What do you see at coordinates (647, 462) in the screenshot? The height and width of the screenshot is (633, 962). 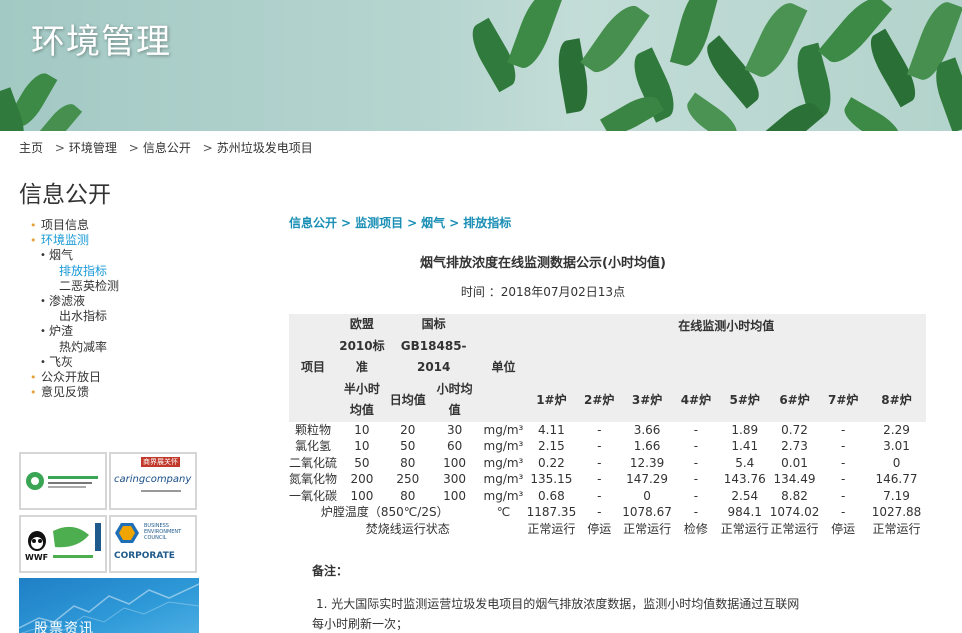 I see `furnace-3-value: 12.39` at bounding box center [647, 462].